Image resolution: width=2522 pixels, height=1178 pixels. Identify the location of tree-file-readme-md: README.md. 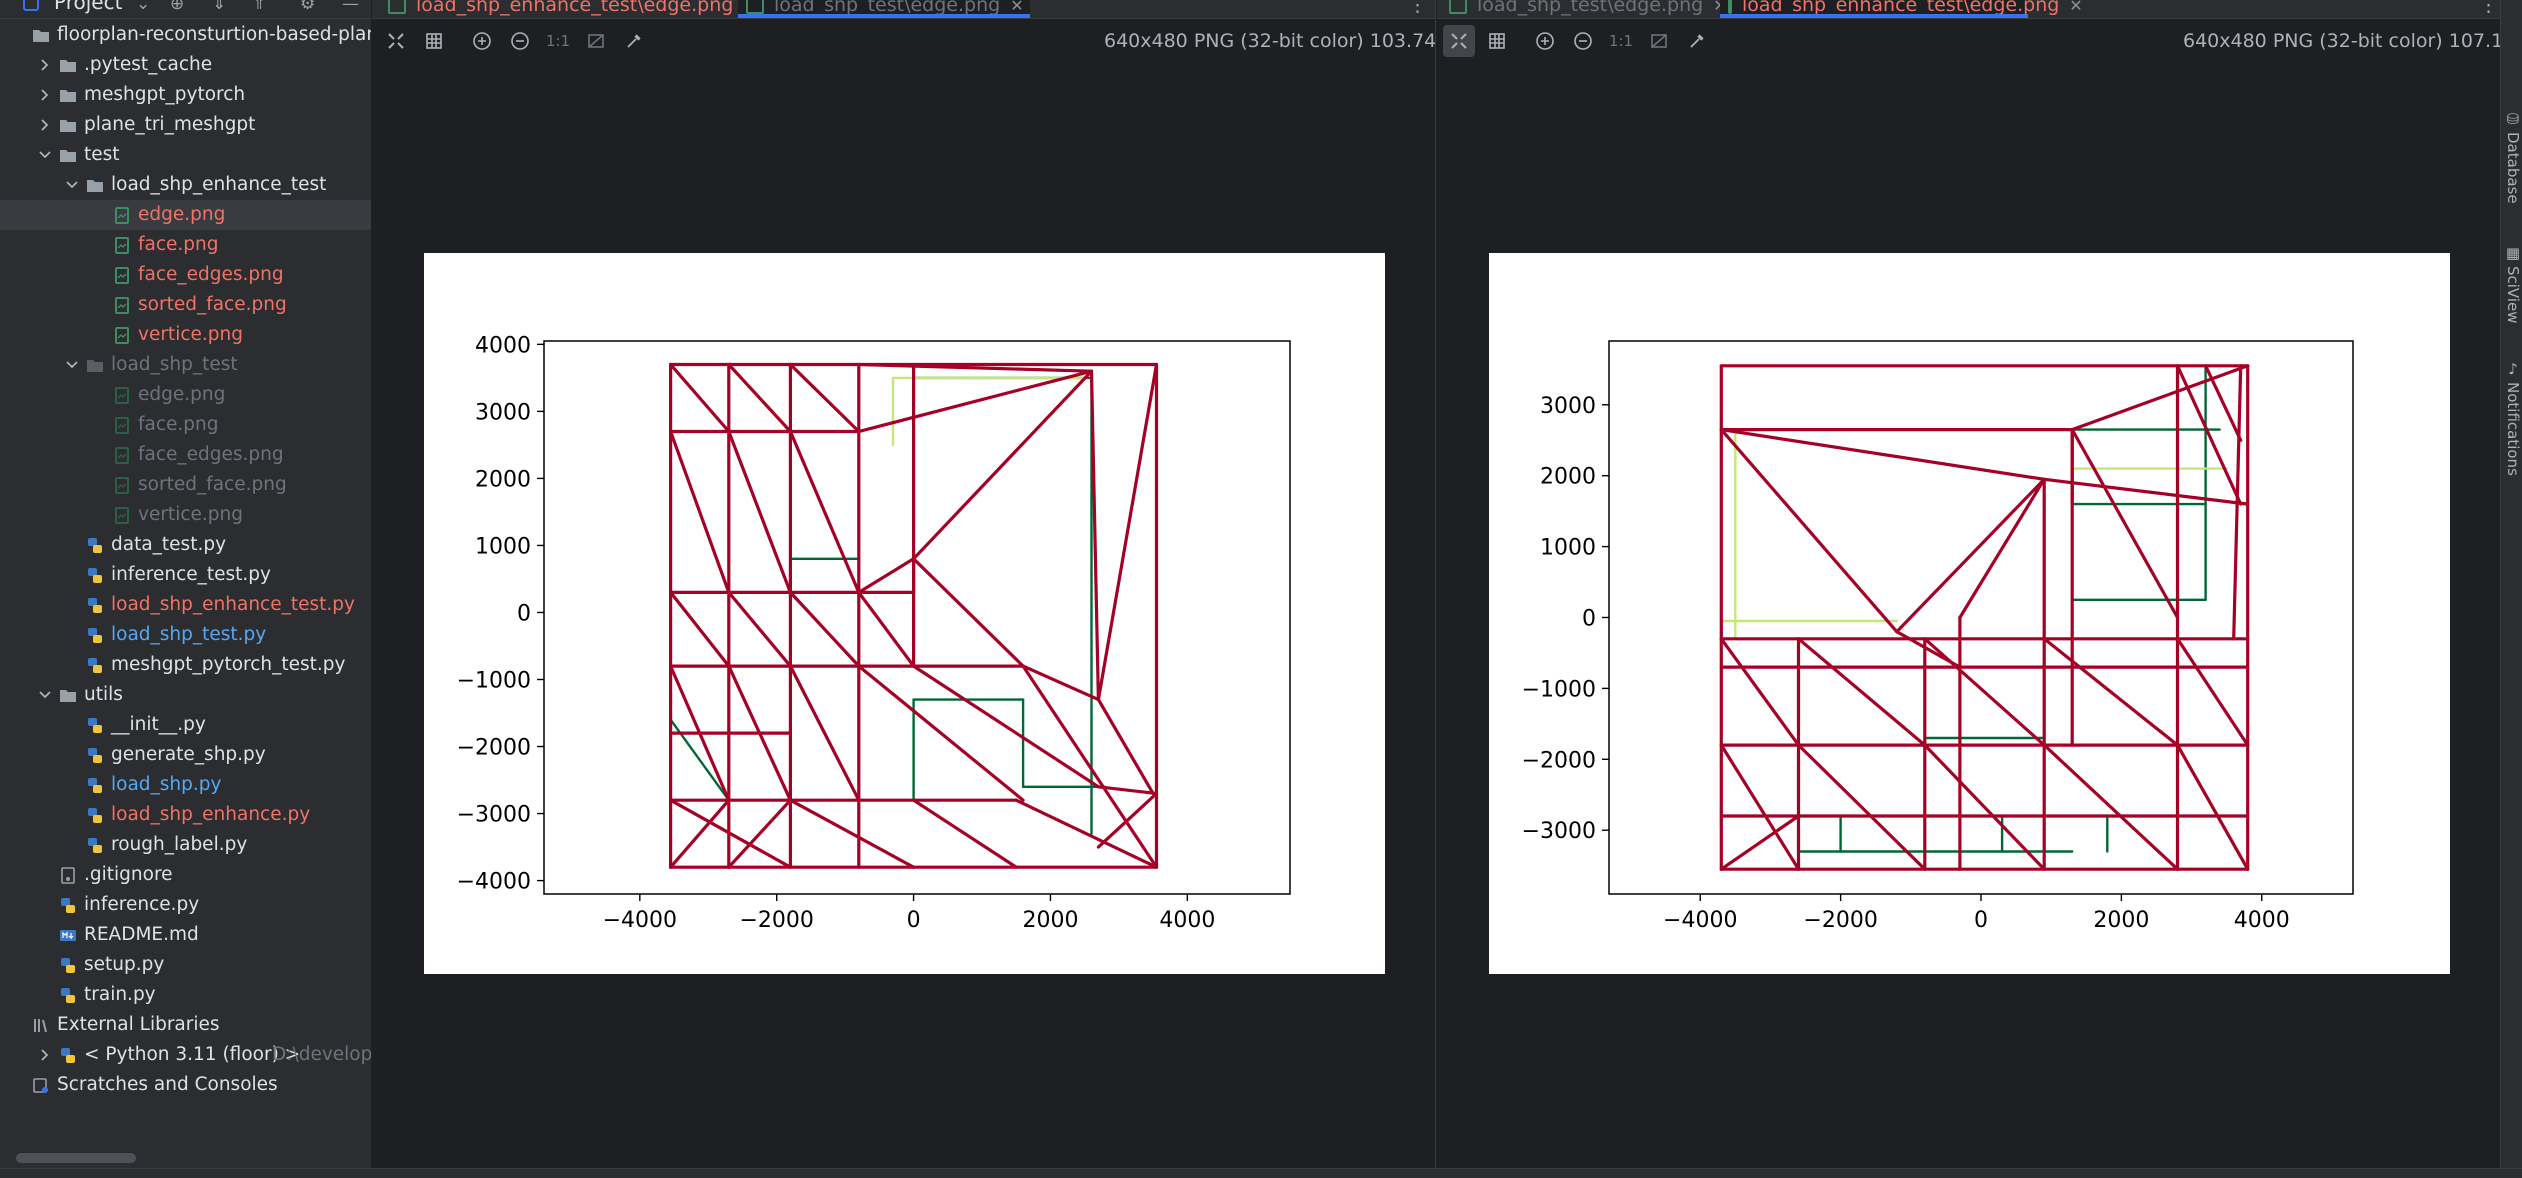
(185, 935).